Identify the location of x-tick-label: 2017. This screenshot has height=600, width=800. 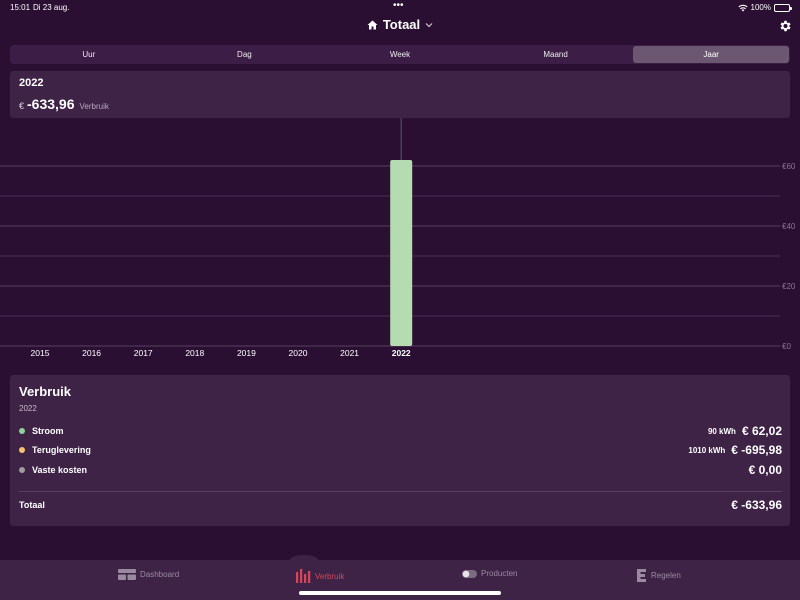
(143, 353).